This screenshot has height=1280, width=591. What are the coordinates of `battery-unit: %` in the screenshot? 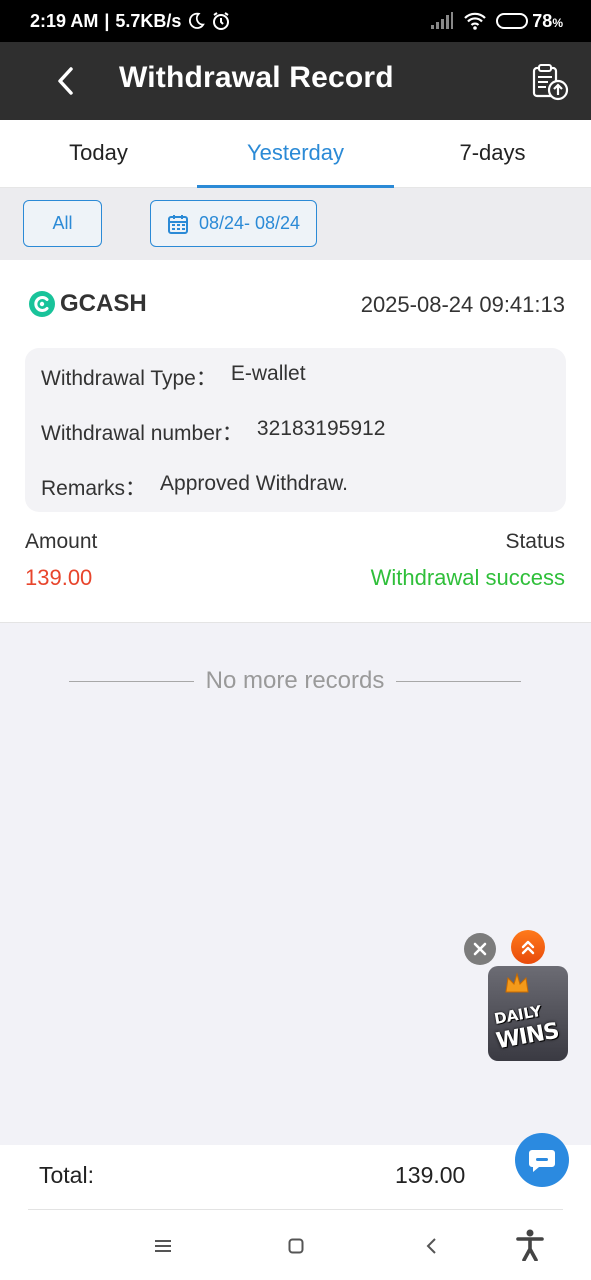 It's located at (557, 22).